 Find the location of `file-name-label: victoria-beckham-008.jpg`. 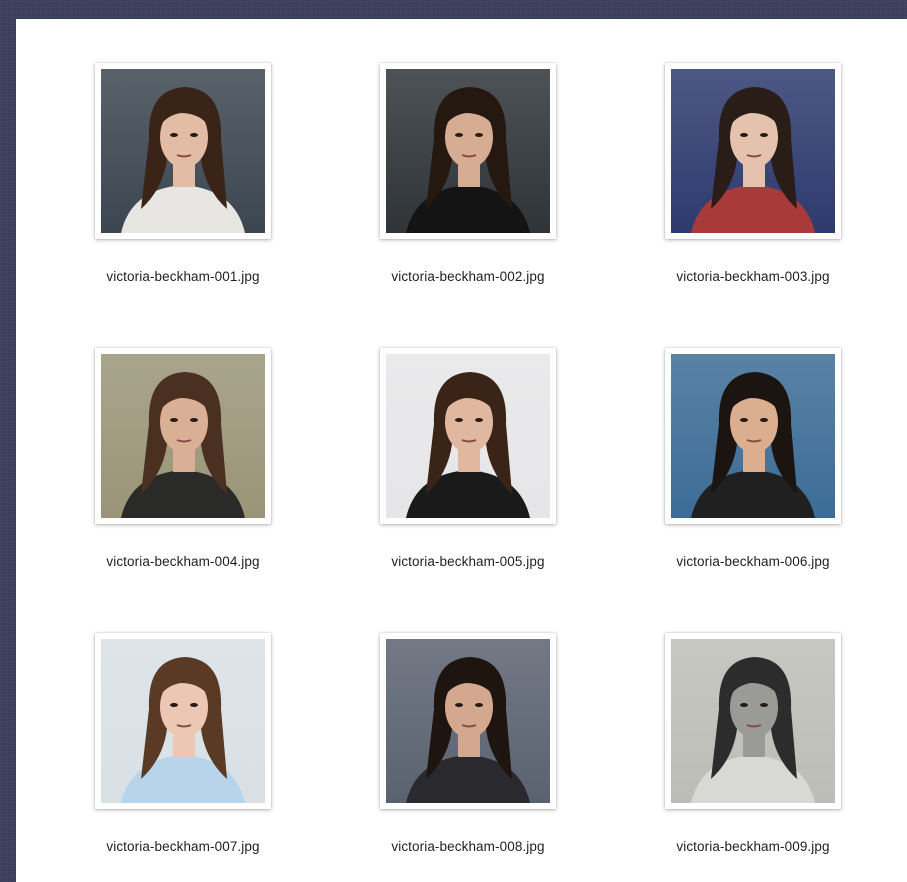

file-name-label: victoria-beckham-008.jpg is located at coordinates (467, 846).